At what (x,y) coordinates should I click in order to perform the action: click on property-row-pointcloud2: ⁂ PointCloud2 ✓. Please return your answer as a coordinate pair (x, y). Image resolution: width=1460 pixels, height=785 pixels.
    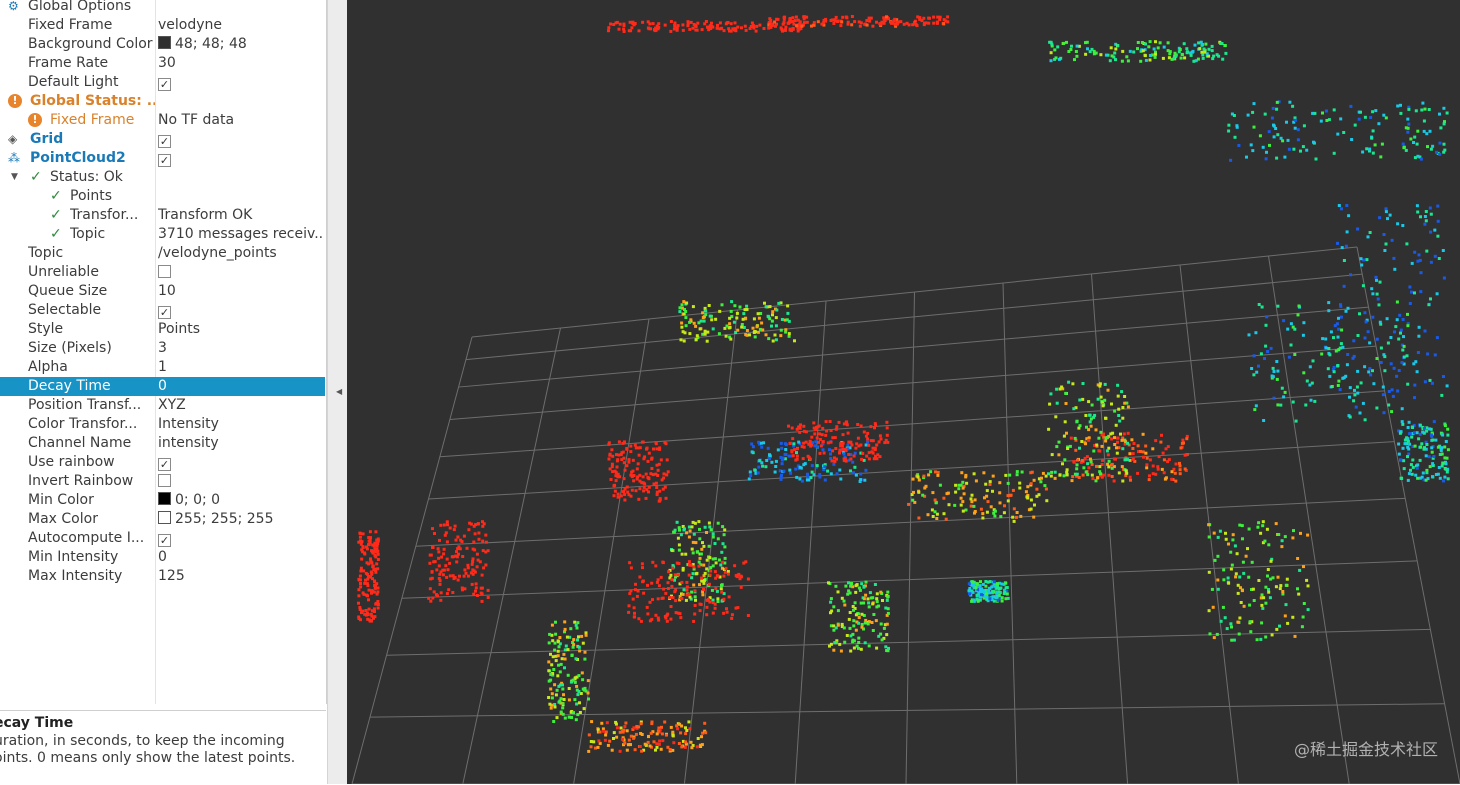
    Looking at the image, I should click on (162, 158).